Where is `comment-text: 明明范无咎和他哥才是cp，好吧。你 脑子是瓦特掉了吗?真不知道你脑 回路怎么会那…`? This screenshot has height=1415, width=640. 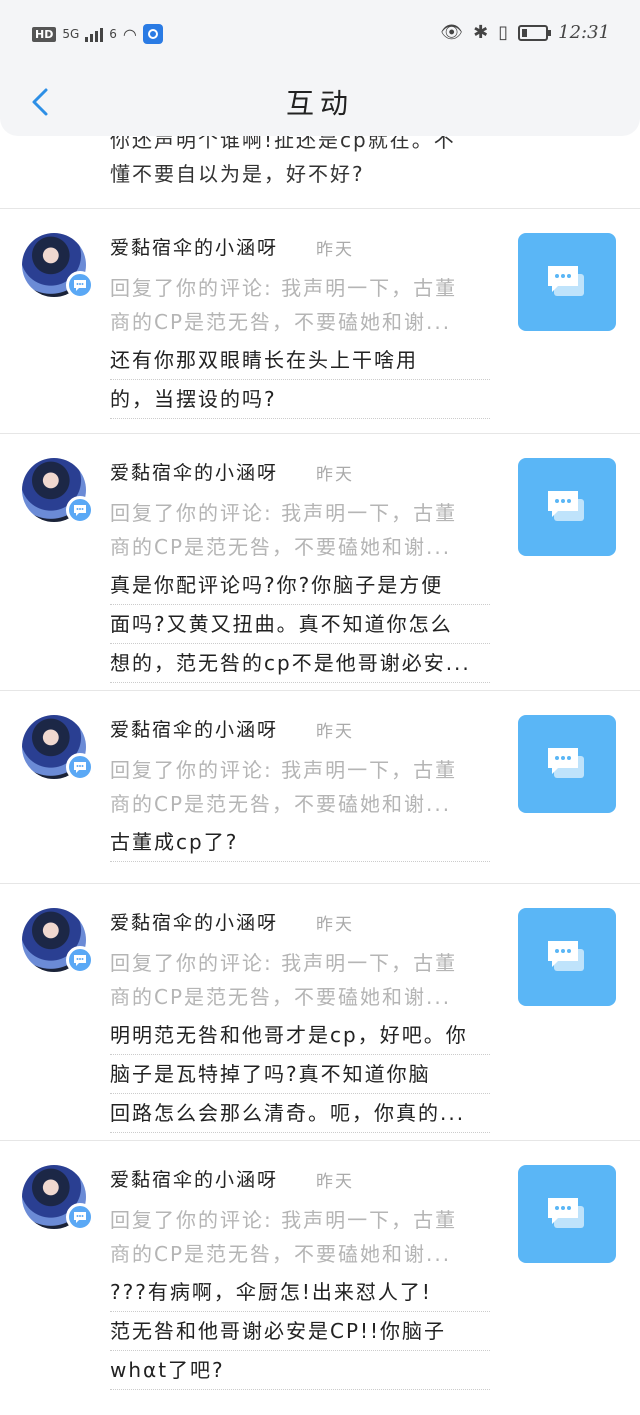 comment-text: 明明范无咎和他哥才是cp，好吧。你 脑子是瓦特掉了吗?真不知道你脑 回路怎么会那… is located at coordinates (300, 1074).